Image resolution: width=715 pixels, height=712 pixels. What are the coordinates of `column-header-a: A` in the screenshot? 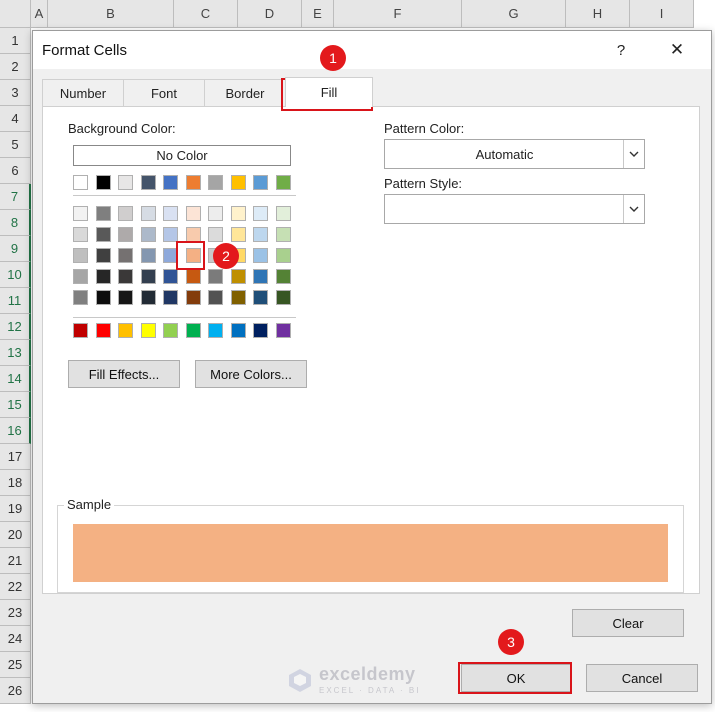 It's located at (39, 14).